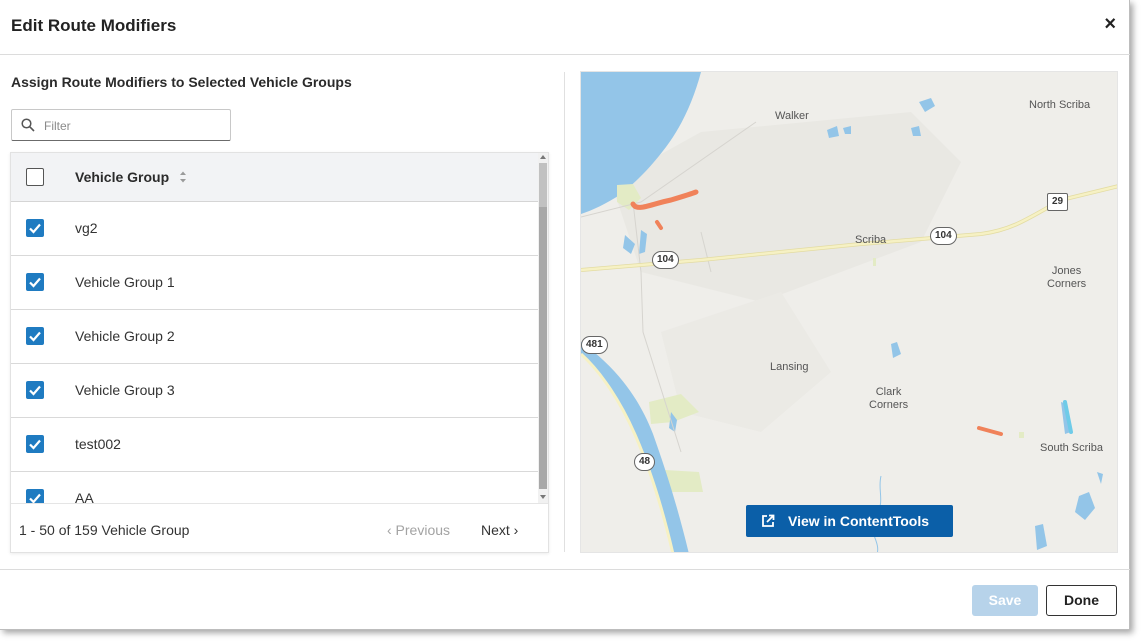 The height and width of the screenshot is (643, 1143). I want to click on scroll-down-icon, so click(543, 497).